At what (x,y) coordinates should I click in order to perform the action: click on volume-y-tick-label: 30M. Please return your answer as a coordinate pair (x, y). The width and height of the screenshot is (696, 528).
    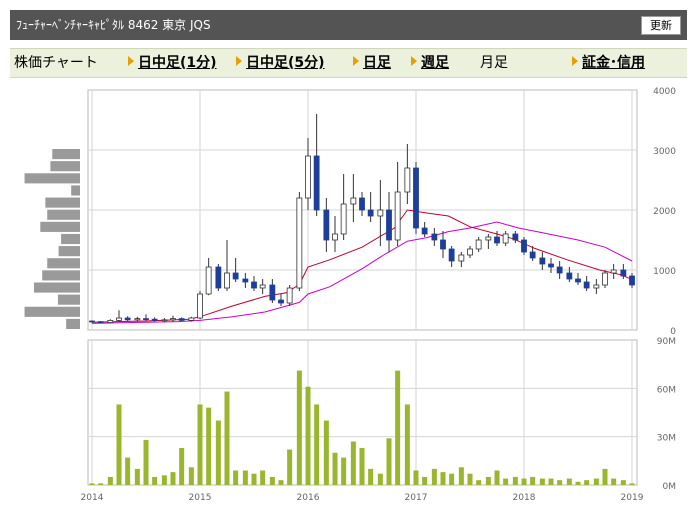
    Looking at the image, I should click on (666, 439).